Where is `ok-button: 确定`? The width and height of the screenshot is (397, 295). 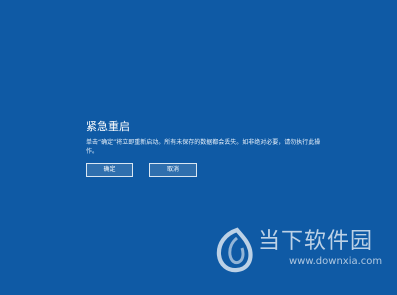 ok-button: 确定 is located at coordinates (109, 170).